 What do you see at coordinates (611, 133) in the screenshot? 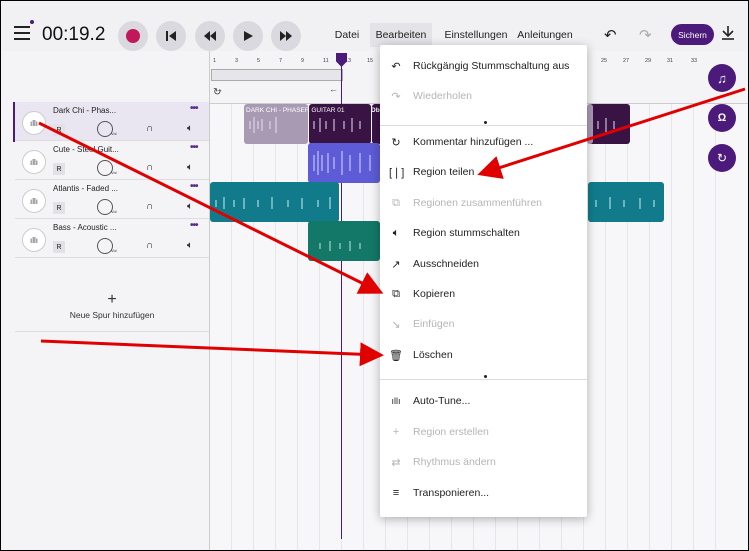
I see `arrow-to-split` at bounding box center [611, 133].